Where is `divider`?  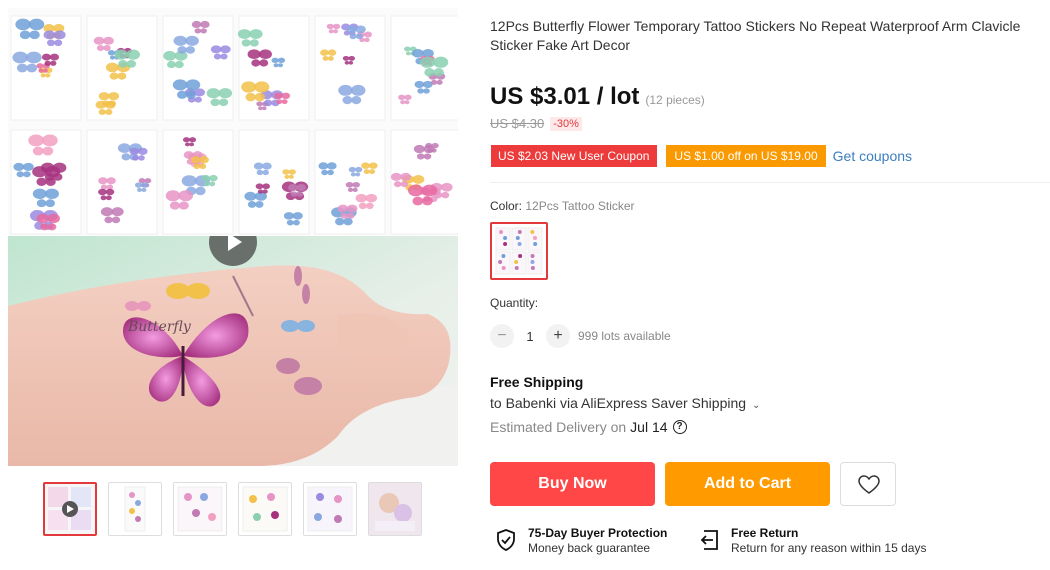 divider is located at coordinates (770, 182).